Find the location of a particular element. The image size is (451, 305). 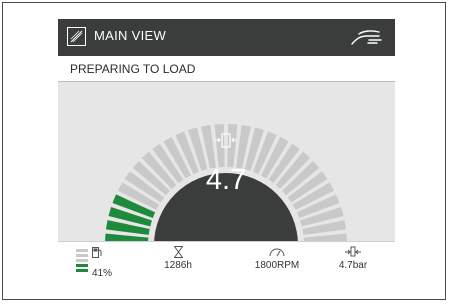

hand-touch-icon is located at coordinates (367, 37).